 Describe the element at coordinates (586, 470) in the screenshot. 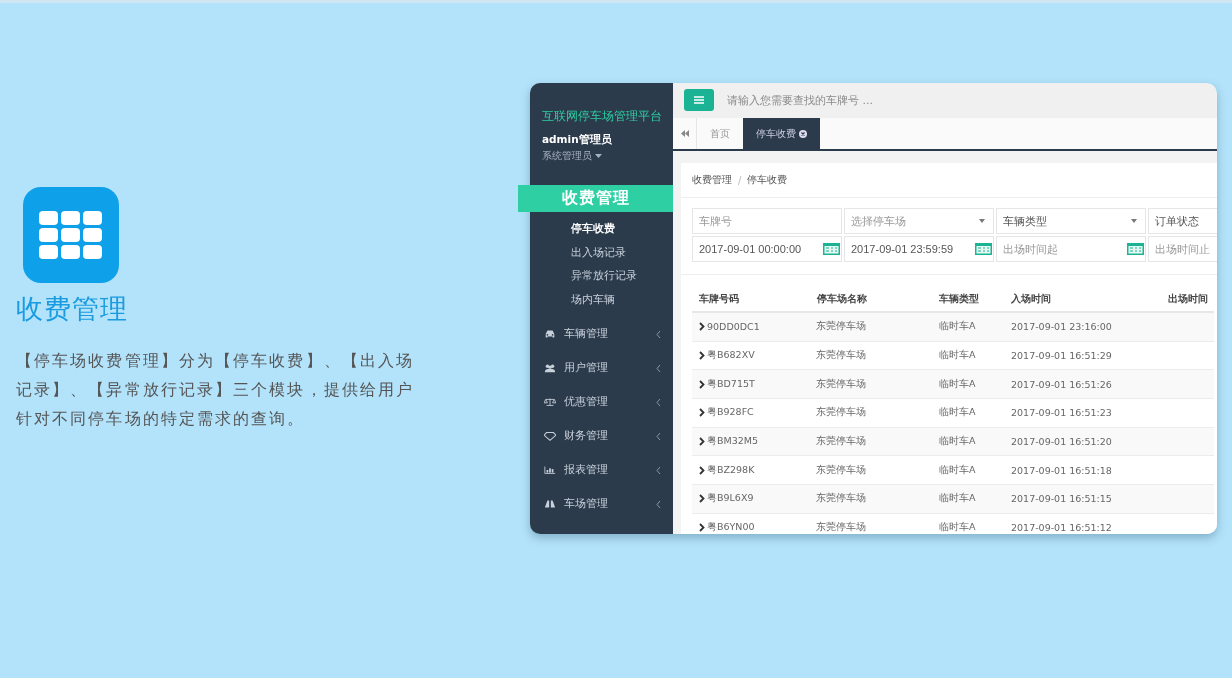

I see `menu-label: 报表管理` at that location.